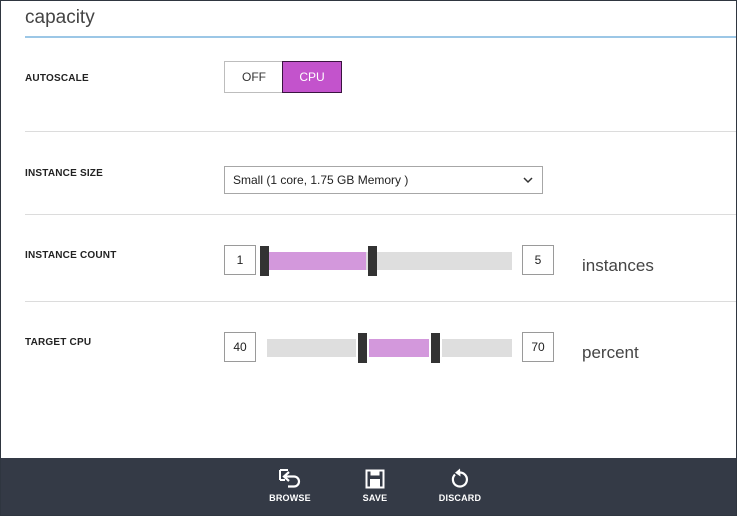  What do you see at coordinates (321, 180) in the screenshot?
I see `instance-size-value: Small (1 core, 1.75 GB Memory )` at bounding box center [321, 180].